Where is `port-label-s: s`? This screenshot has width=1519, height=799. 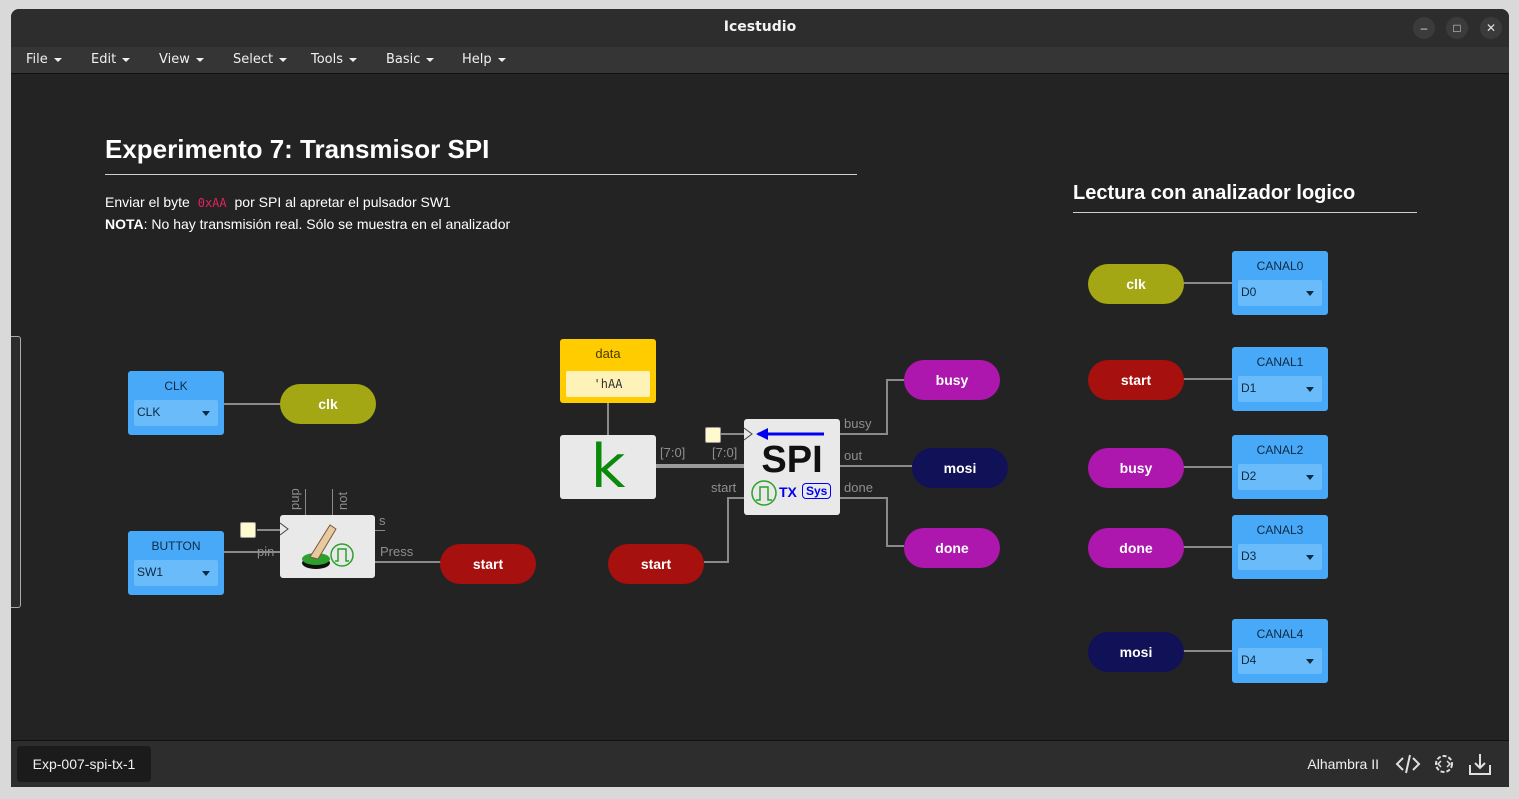
port-label-s: s is located at coordinates (382, 520).